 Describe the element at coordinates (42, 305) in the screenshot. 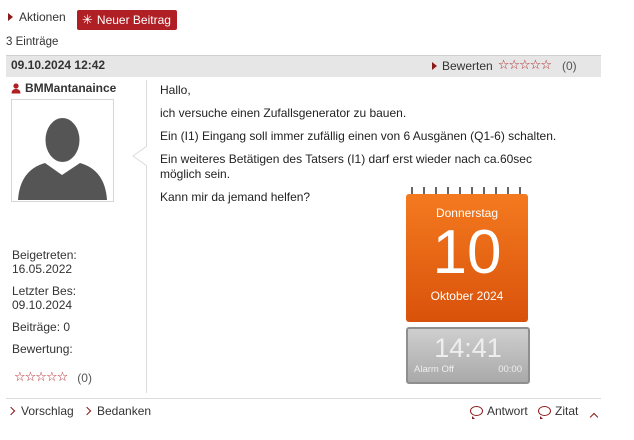

I see `last-visit-date: 09.10.2024` at that location.